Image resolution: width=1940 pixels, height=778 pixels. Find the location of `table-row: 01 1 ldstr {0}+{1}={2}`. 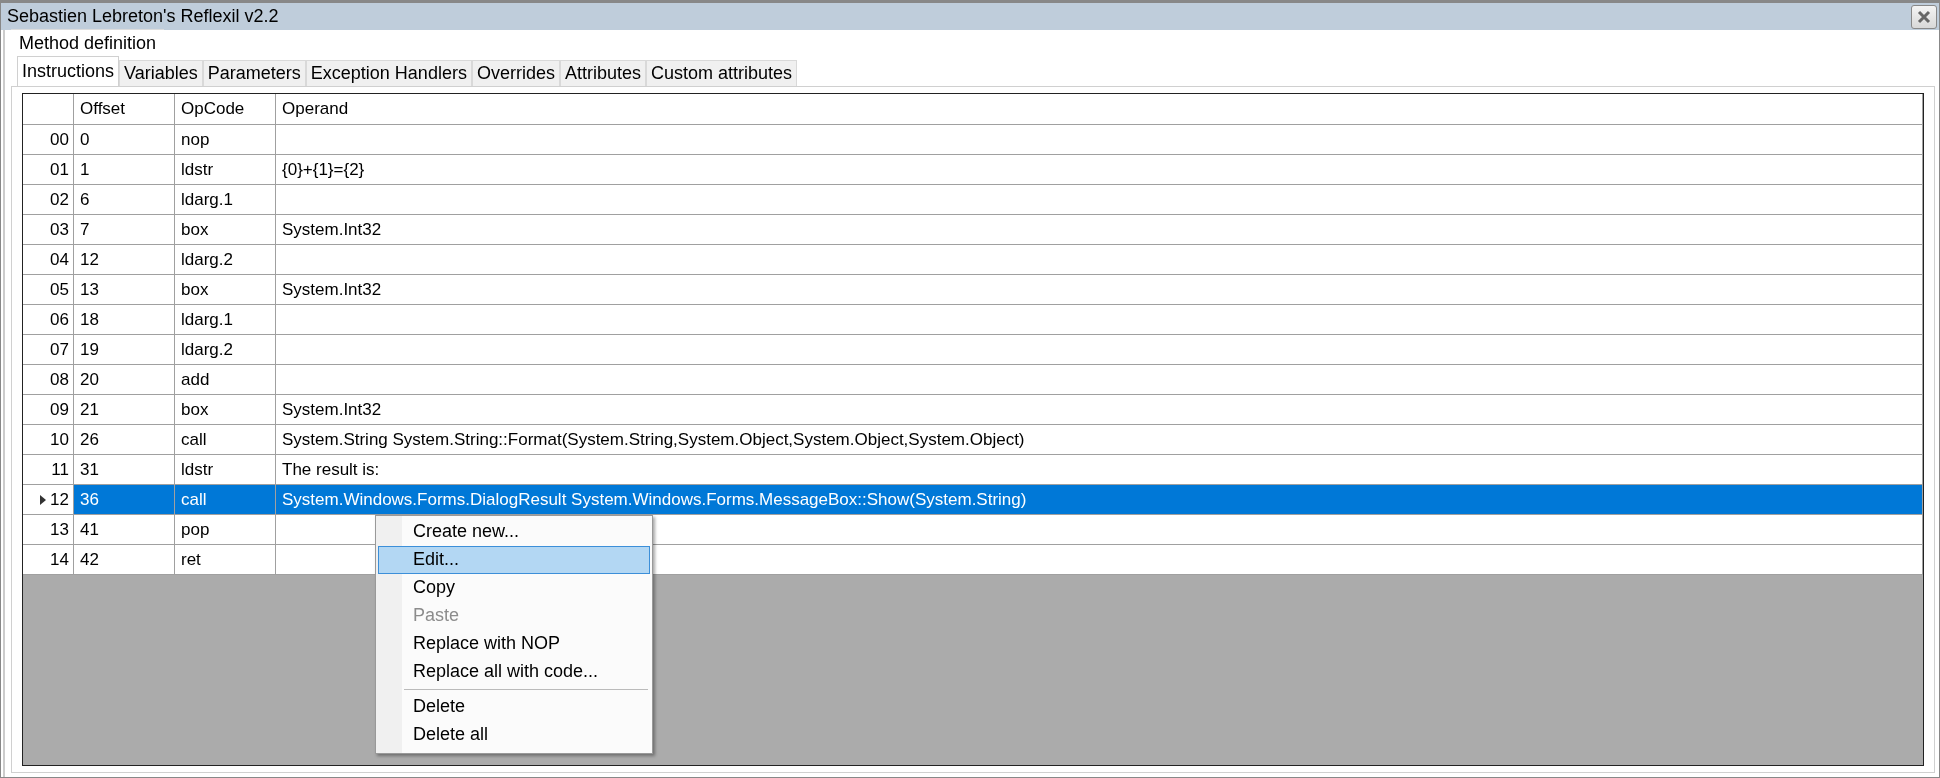

table-row: 01 1 ldstr {0}+{1}={2} is located at coordinates (973, 170).